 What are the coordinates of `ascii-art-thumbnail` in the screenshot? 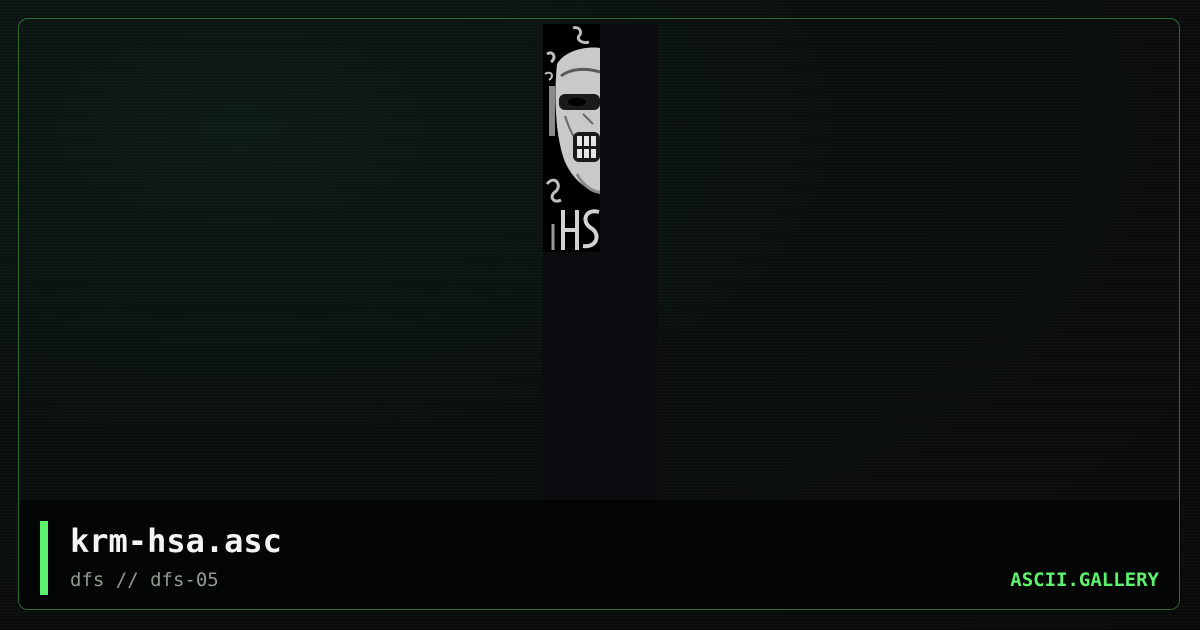 It's located at (571, 138).